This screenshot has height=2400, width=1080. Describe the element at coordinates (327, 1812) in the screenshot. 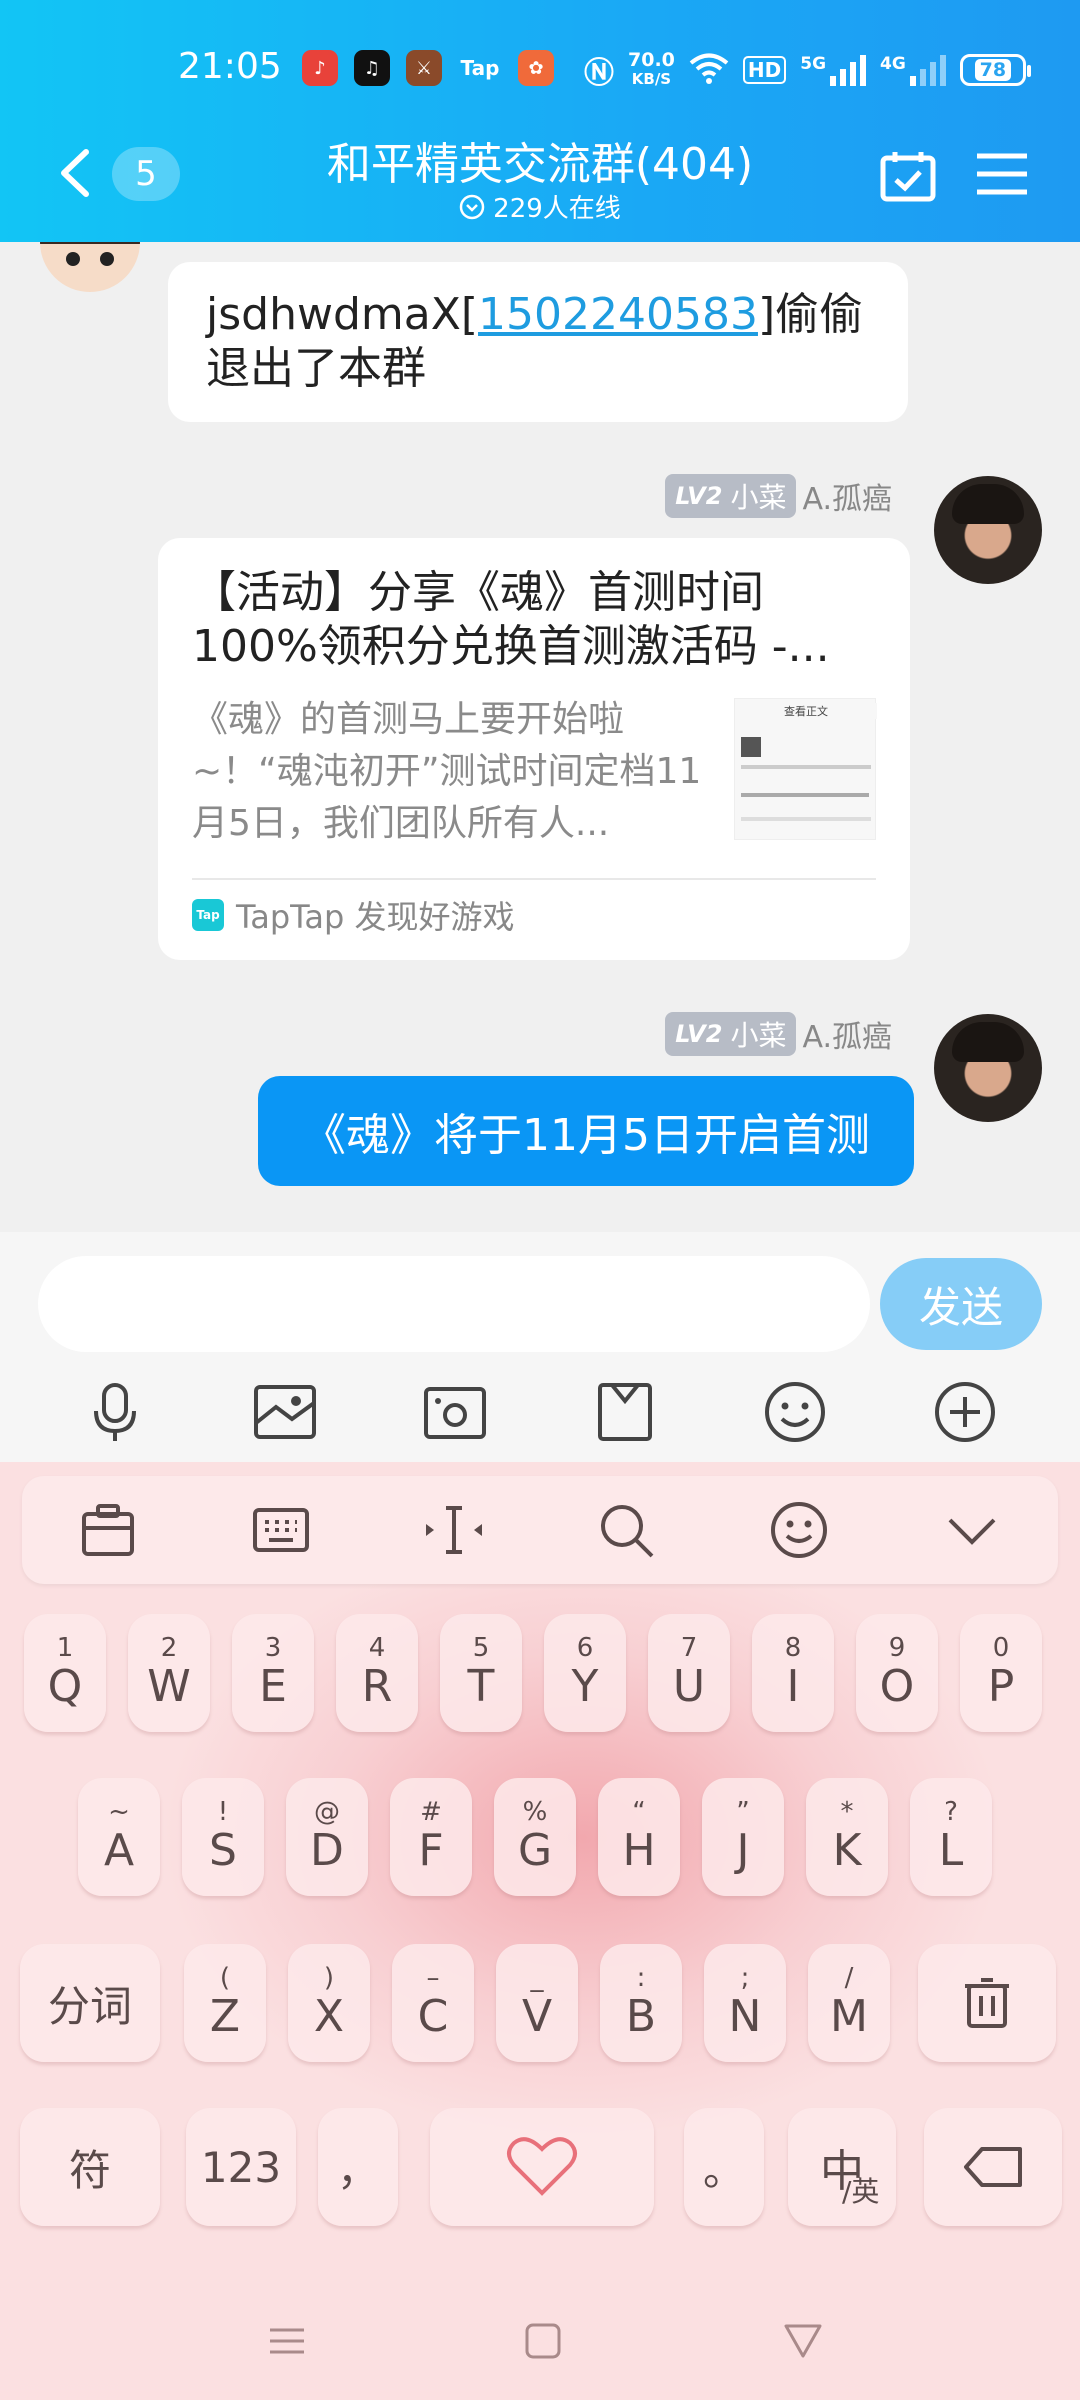

I see `key-secondary-label: @` at that location.